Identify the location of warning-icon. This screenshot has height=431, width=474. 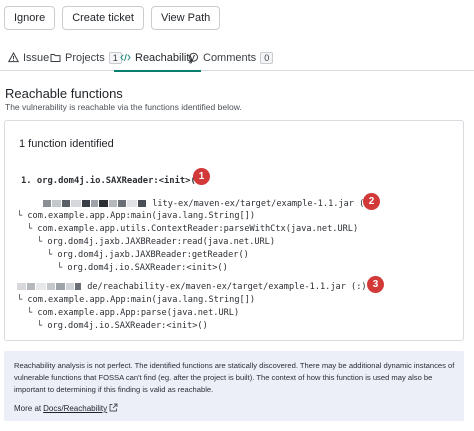
(13, 57).